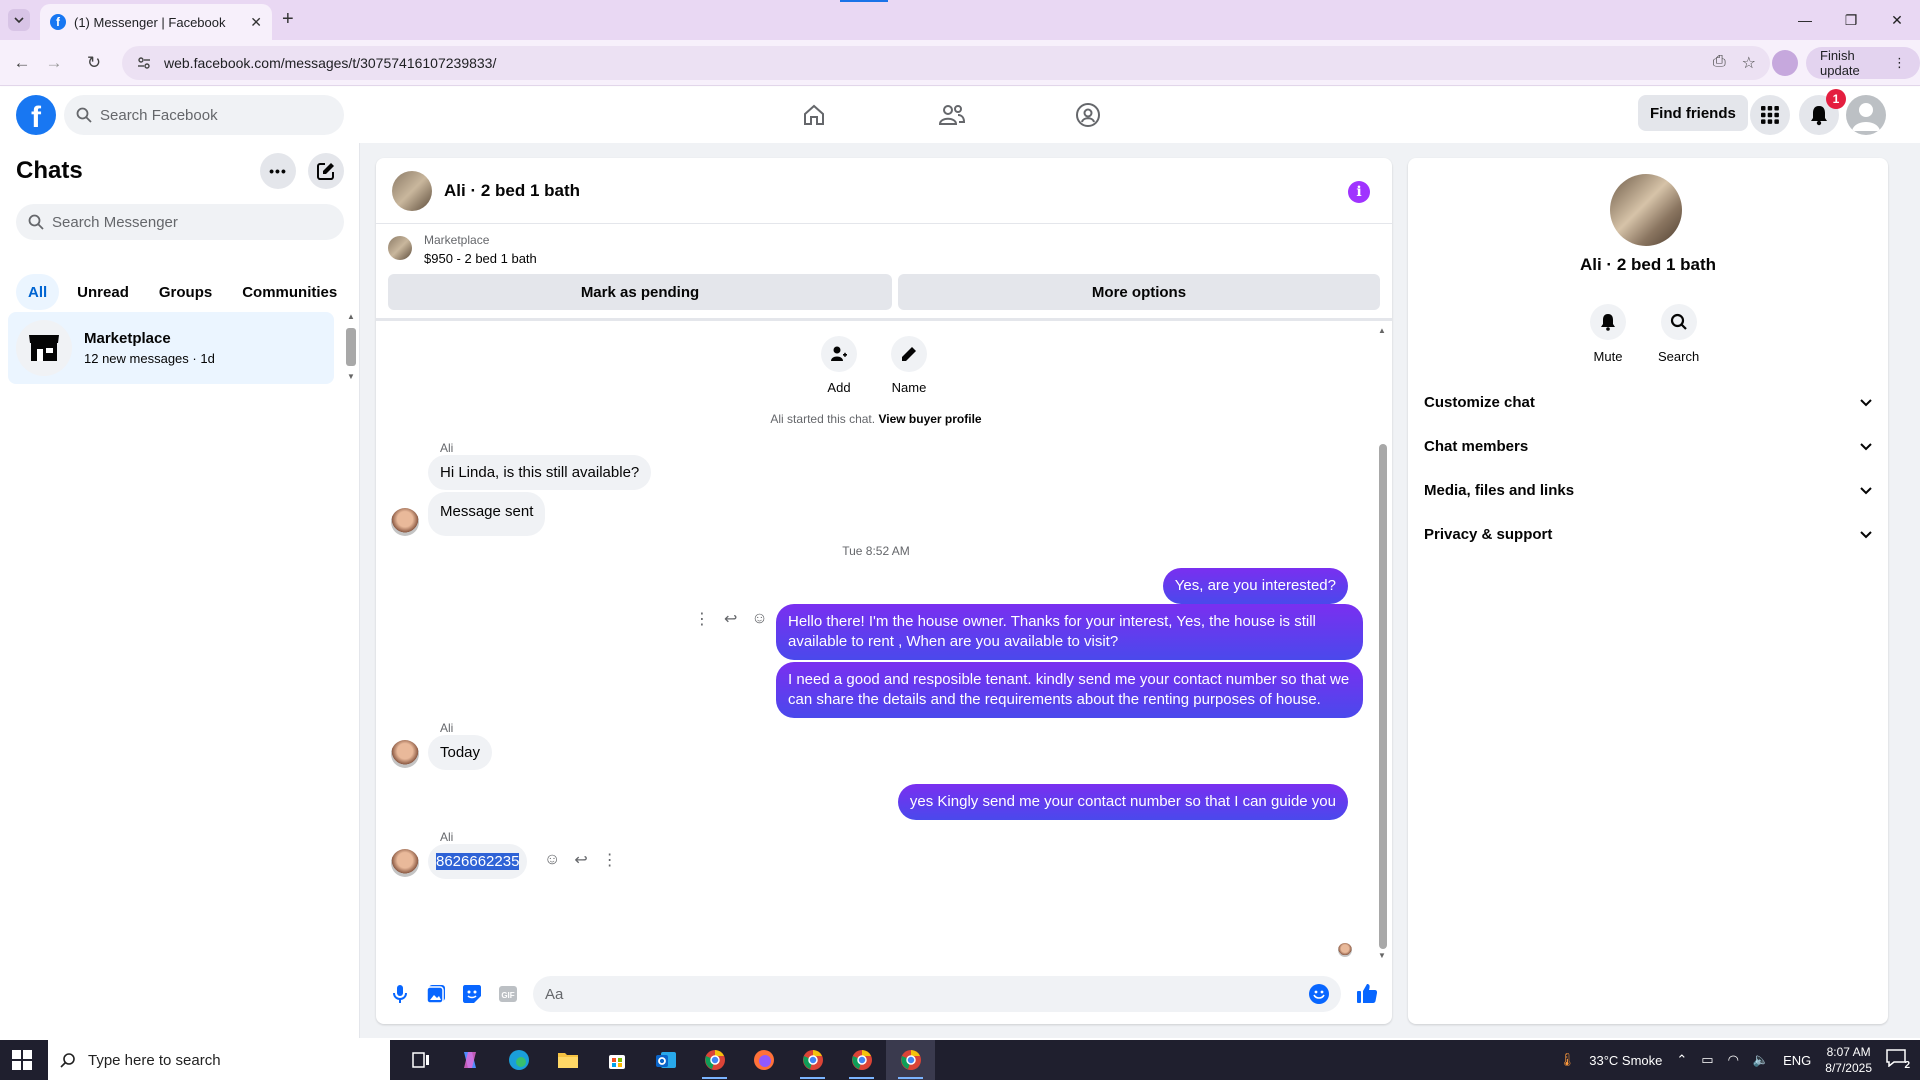  Describe the element at coordinates (1648, 402) in the screenshot. I see `customize-chat-row: Customize chat` at that location.